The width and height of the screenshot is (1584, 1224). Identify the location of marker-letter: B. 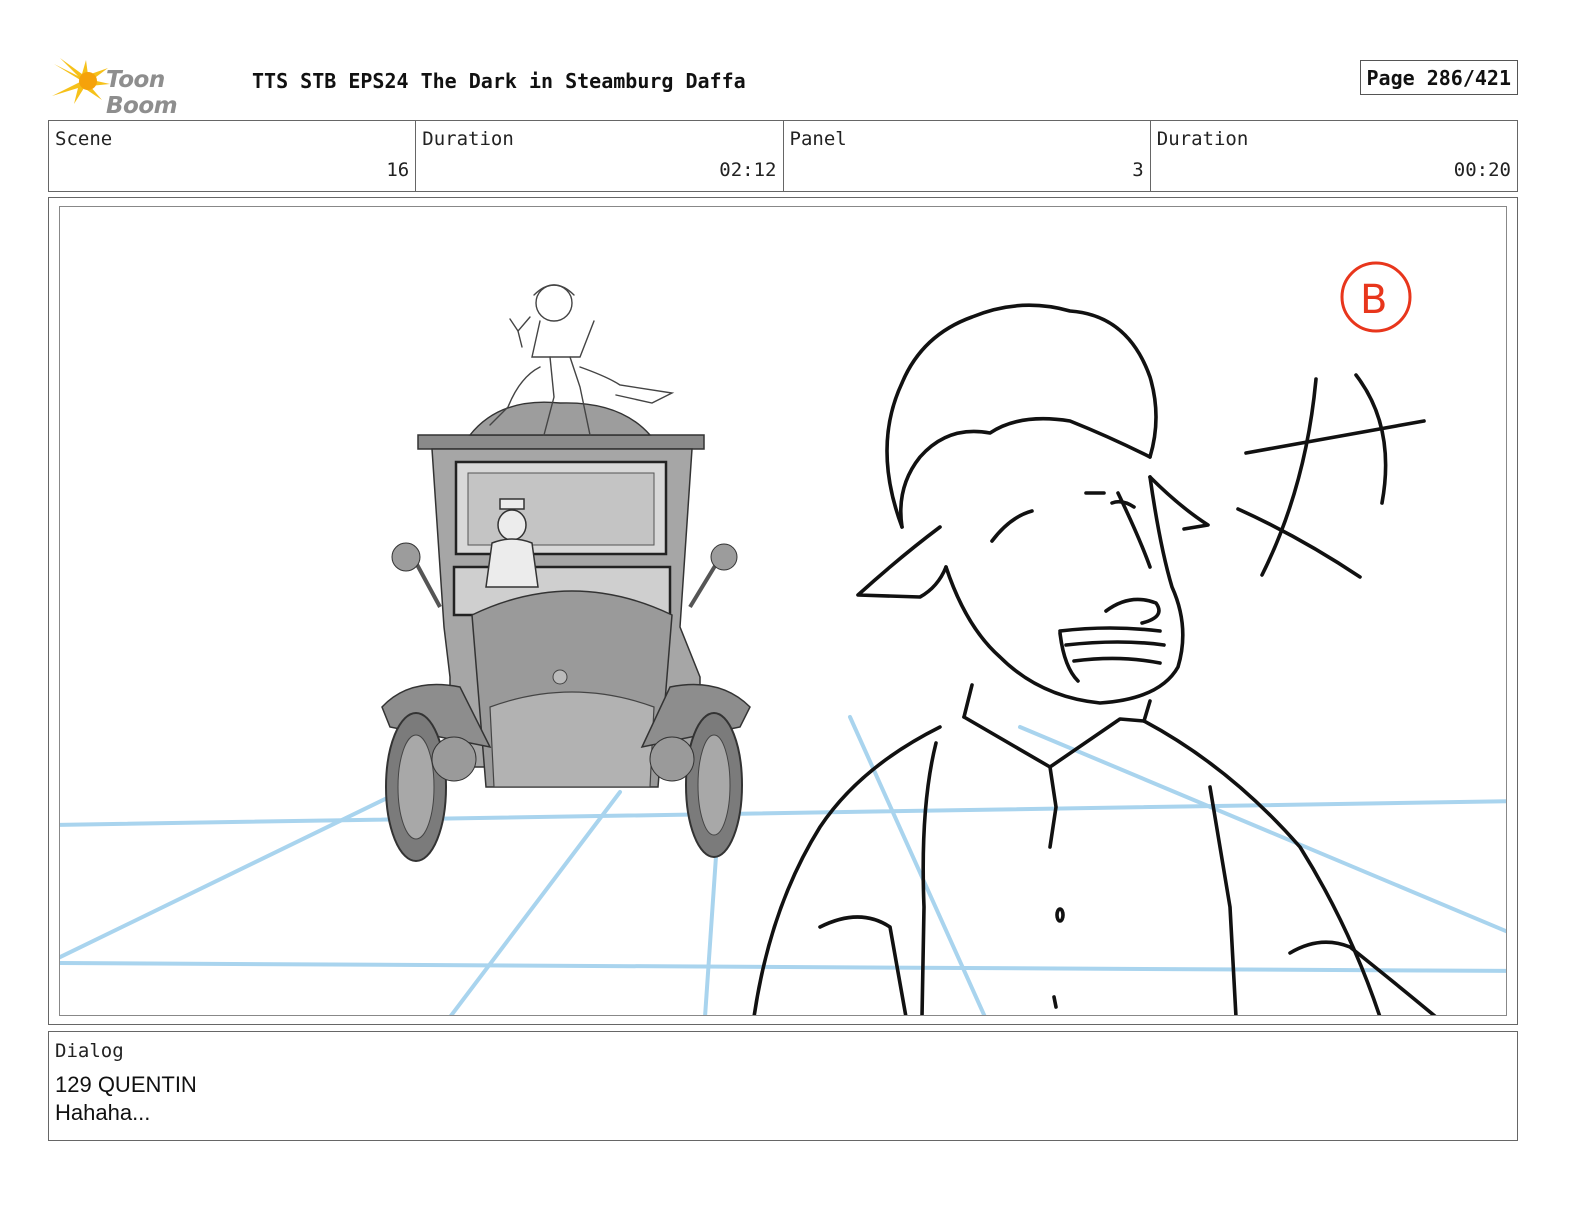
(1373, 300).